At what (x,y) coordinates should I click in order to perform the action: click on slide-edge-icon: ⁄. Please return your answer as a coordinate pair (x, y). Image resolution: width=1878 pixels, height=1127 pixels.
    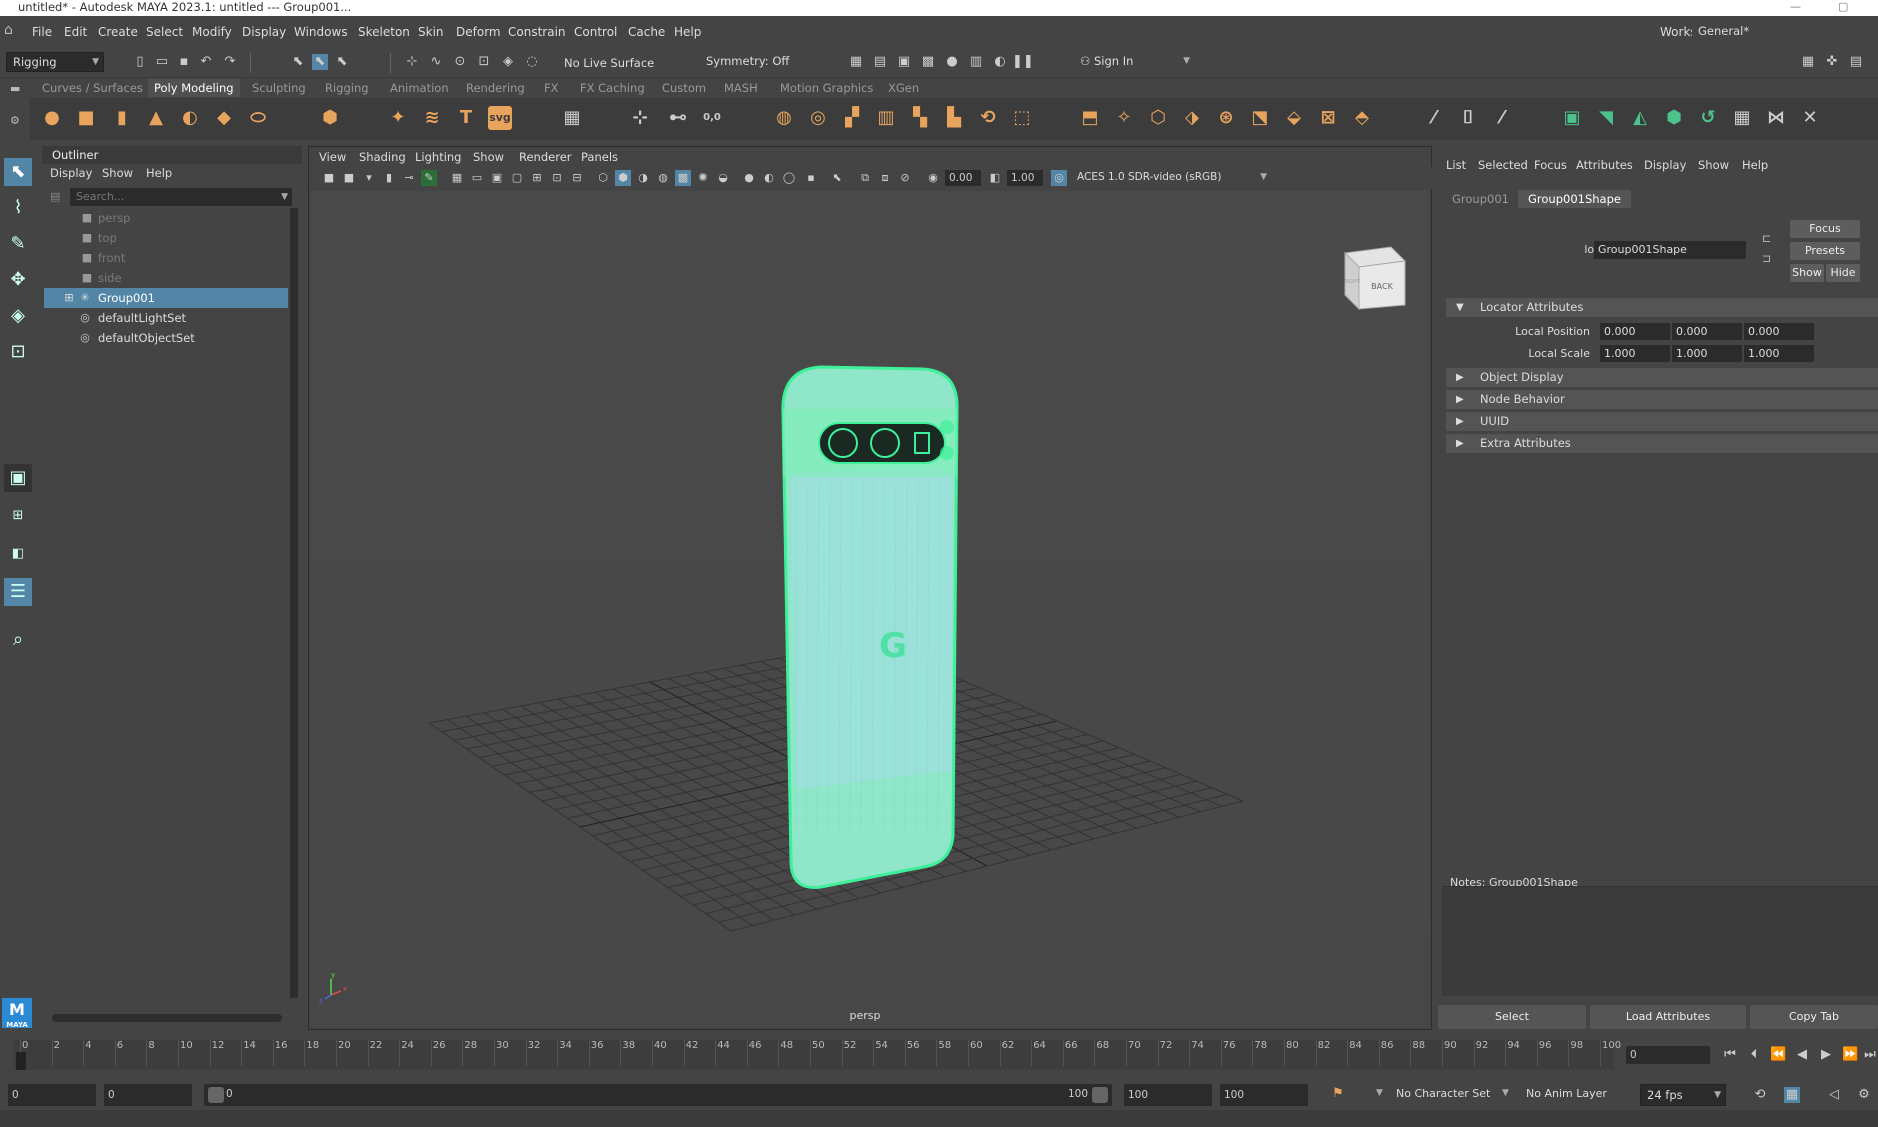
    Looking at the image, I should click on (1502, 118).